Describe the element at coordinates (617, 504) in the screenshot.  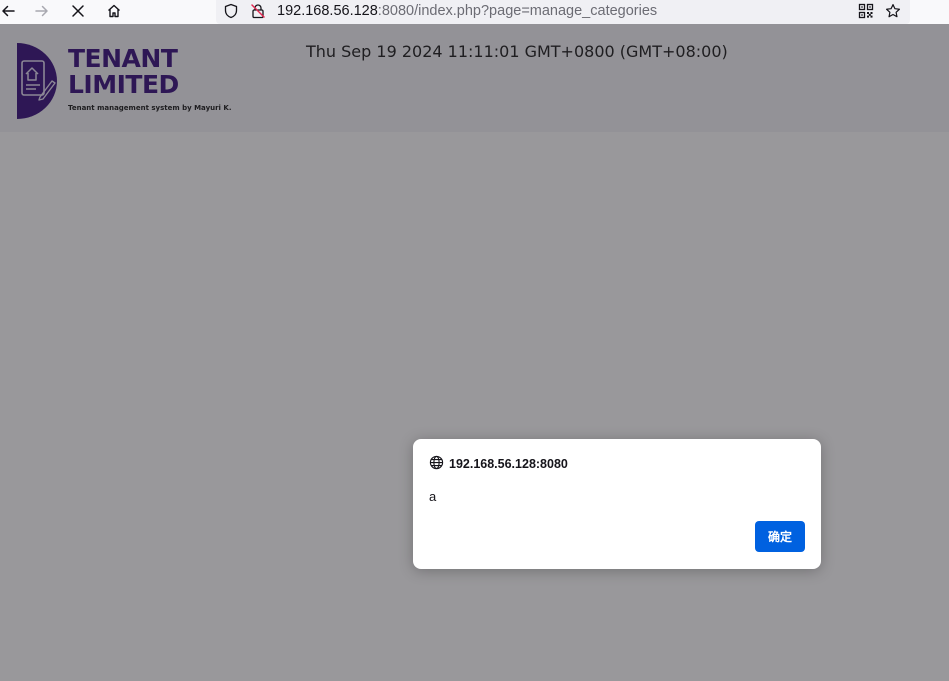
I see `alert-dialog: 192.168.56.128:8080 a 确定` at that location.